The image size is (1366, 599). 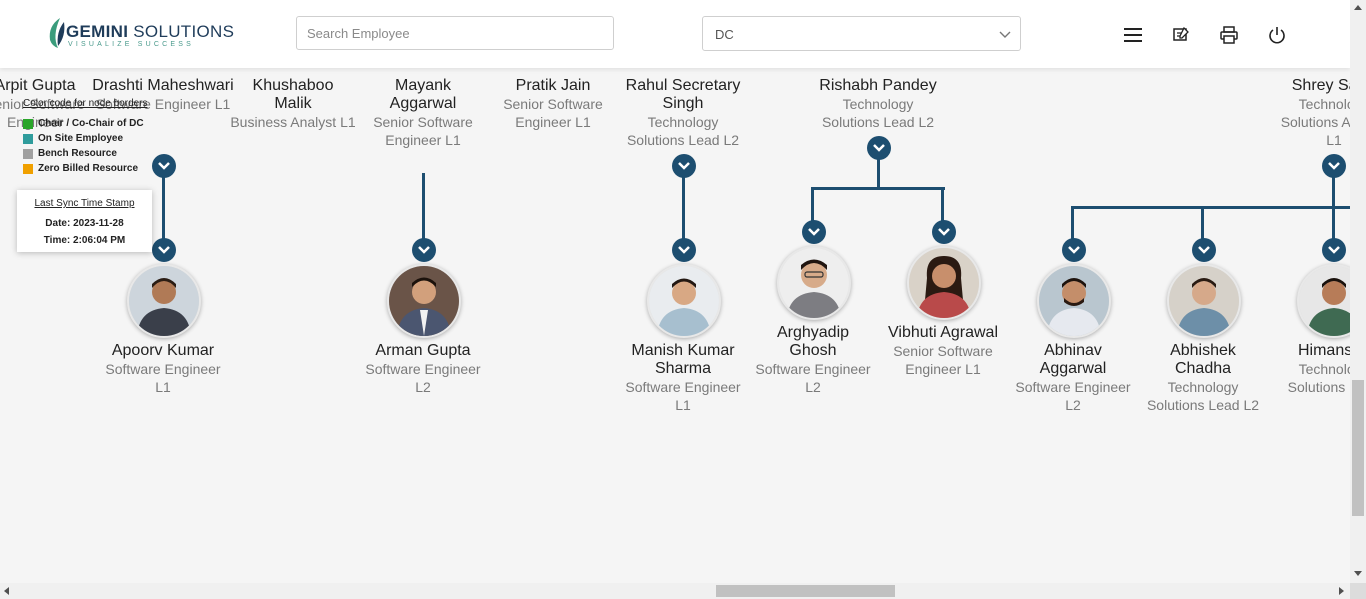 I want to click on legend-label: On Site Employee, so click(x=81, y=138).